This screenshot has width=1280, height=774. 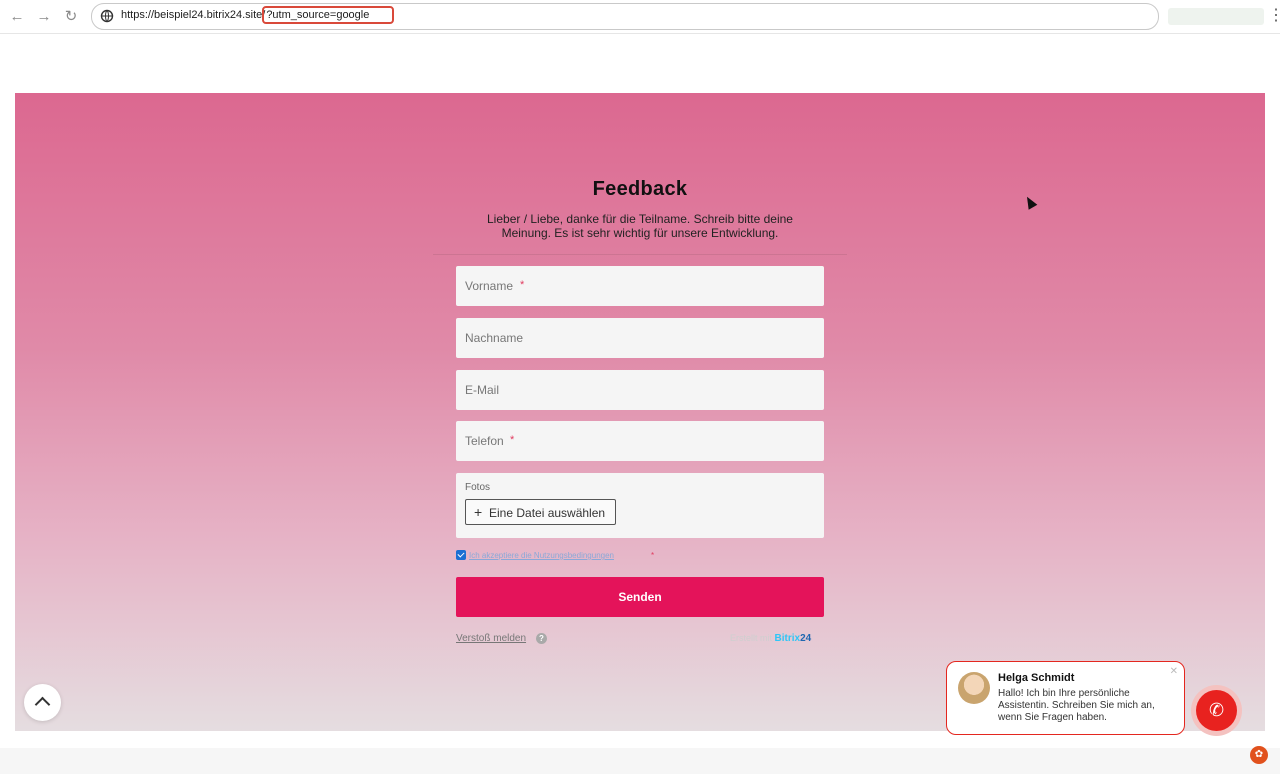 What do you see at coordinates (806, 638) in the screenshot?
I see `bitrix-logo-number: 24` at bounding box center [806, 638].